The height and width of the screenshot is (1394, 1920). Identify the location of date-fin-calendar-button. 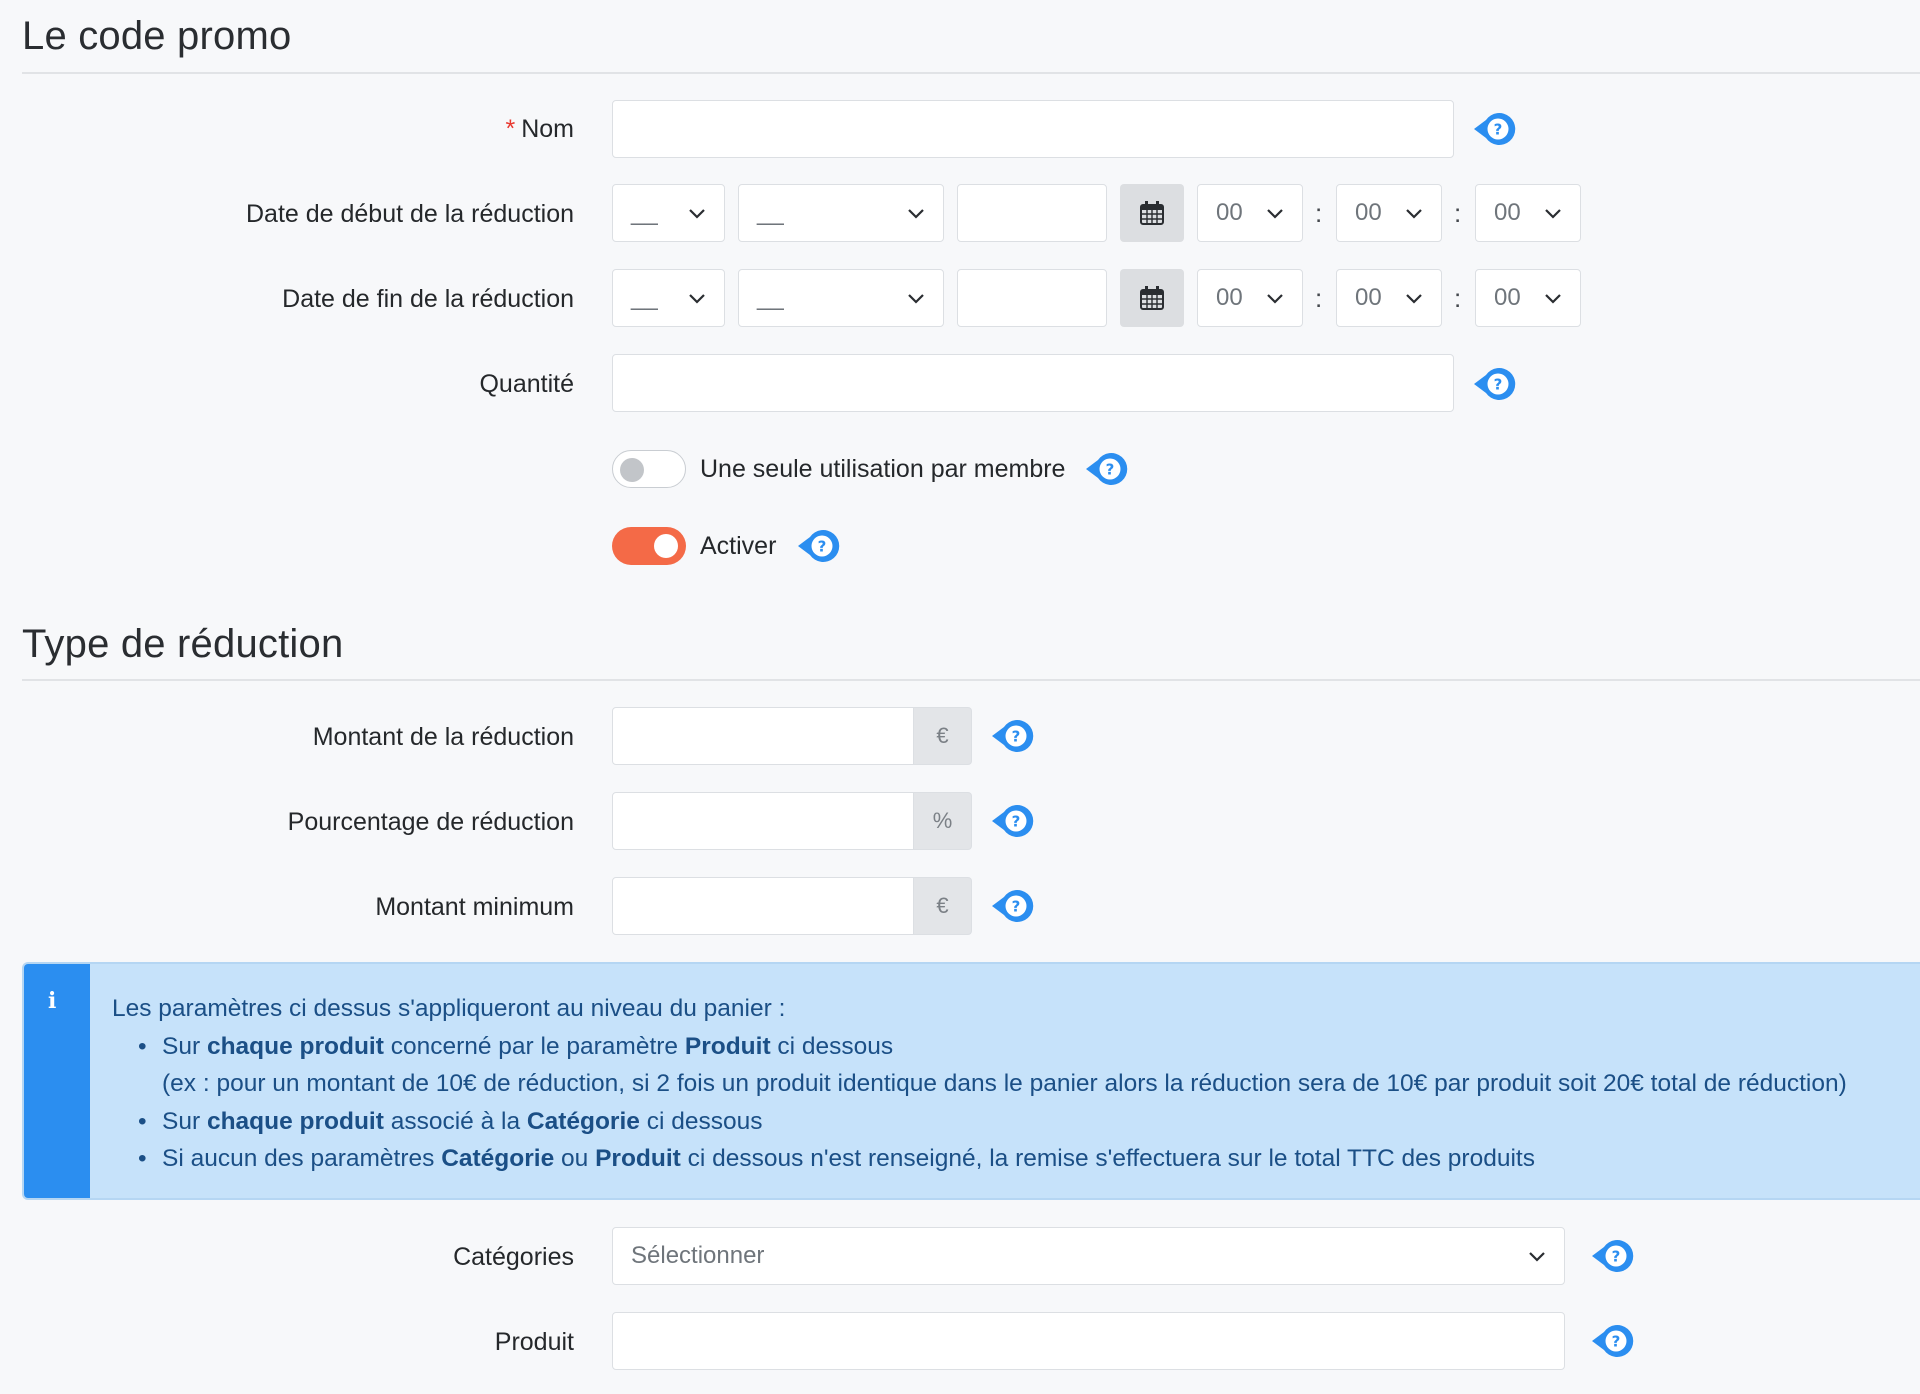
(1152, 298).